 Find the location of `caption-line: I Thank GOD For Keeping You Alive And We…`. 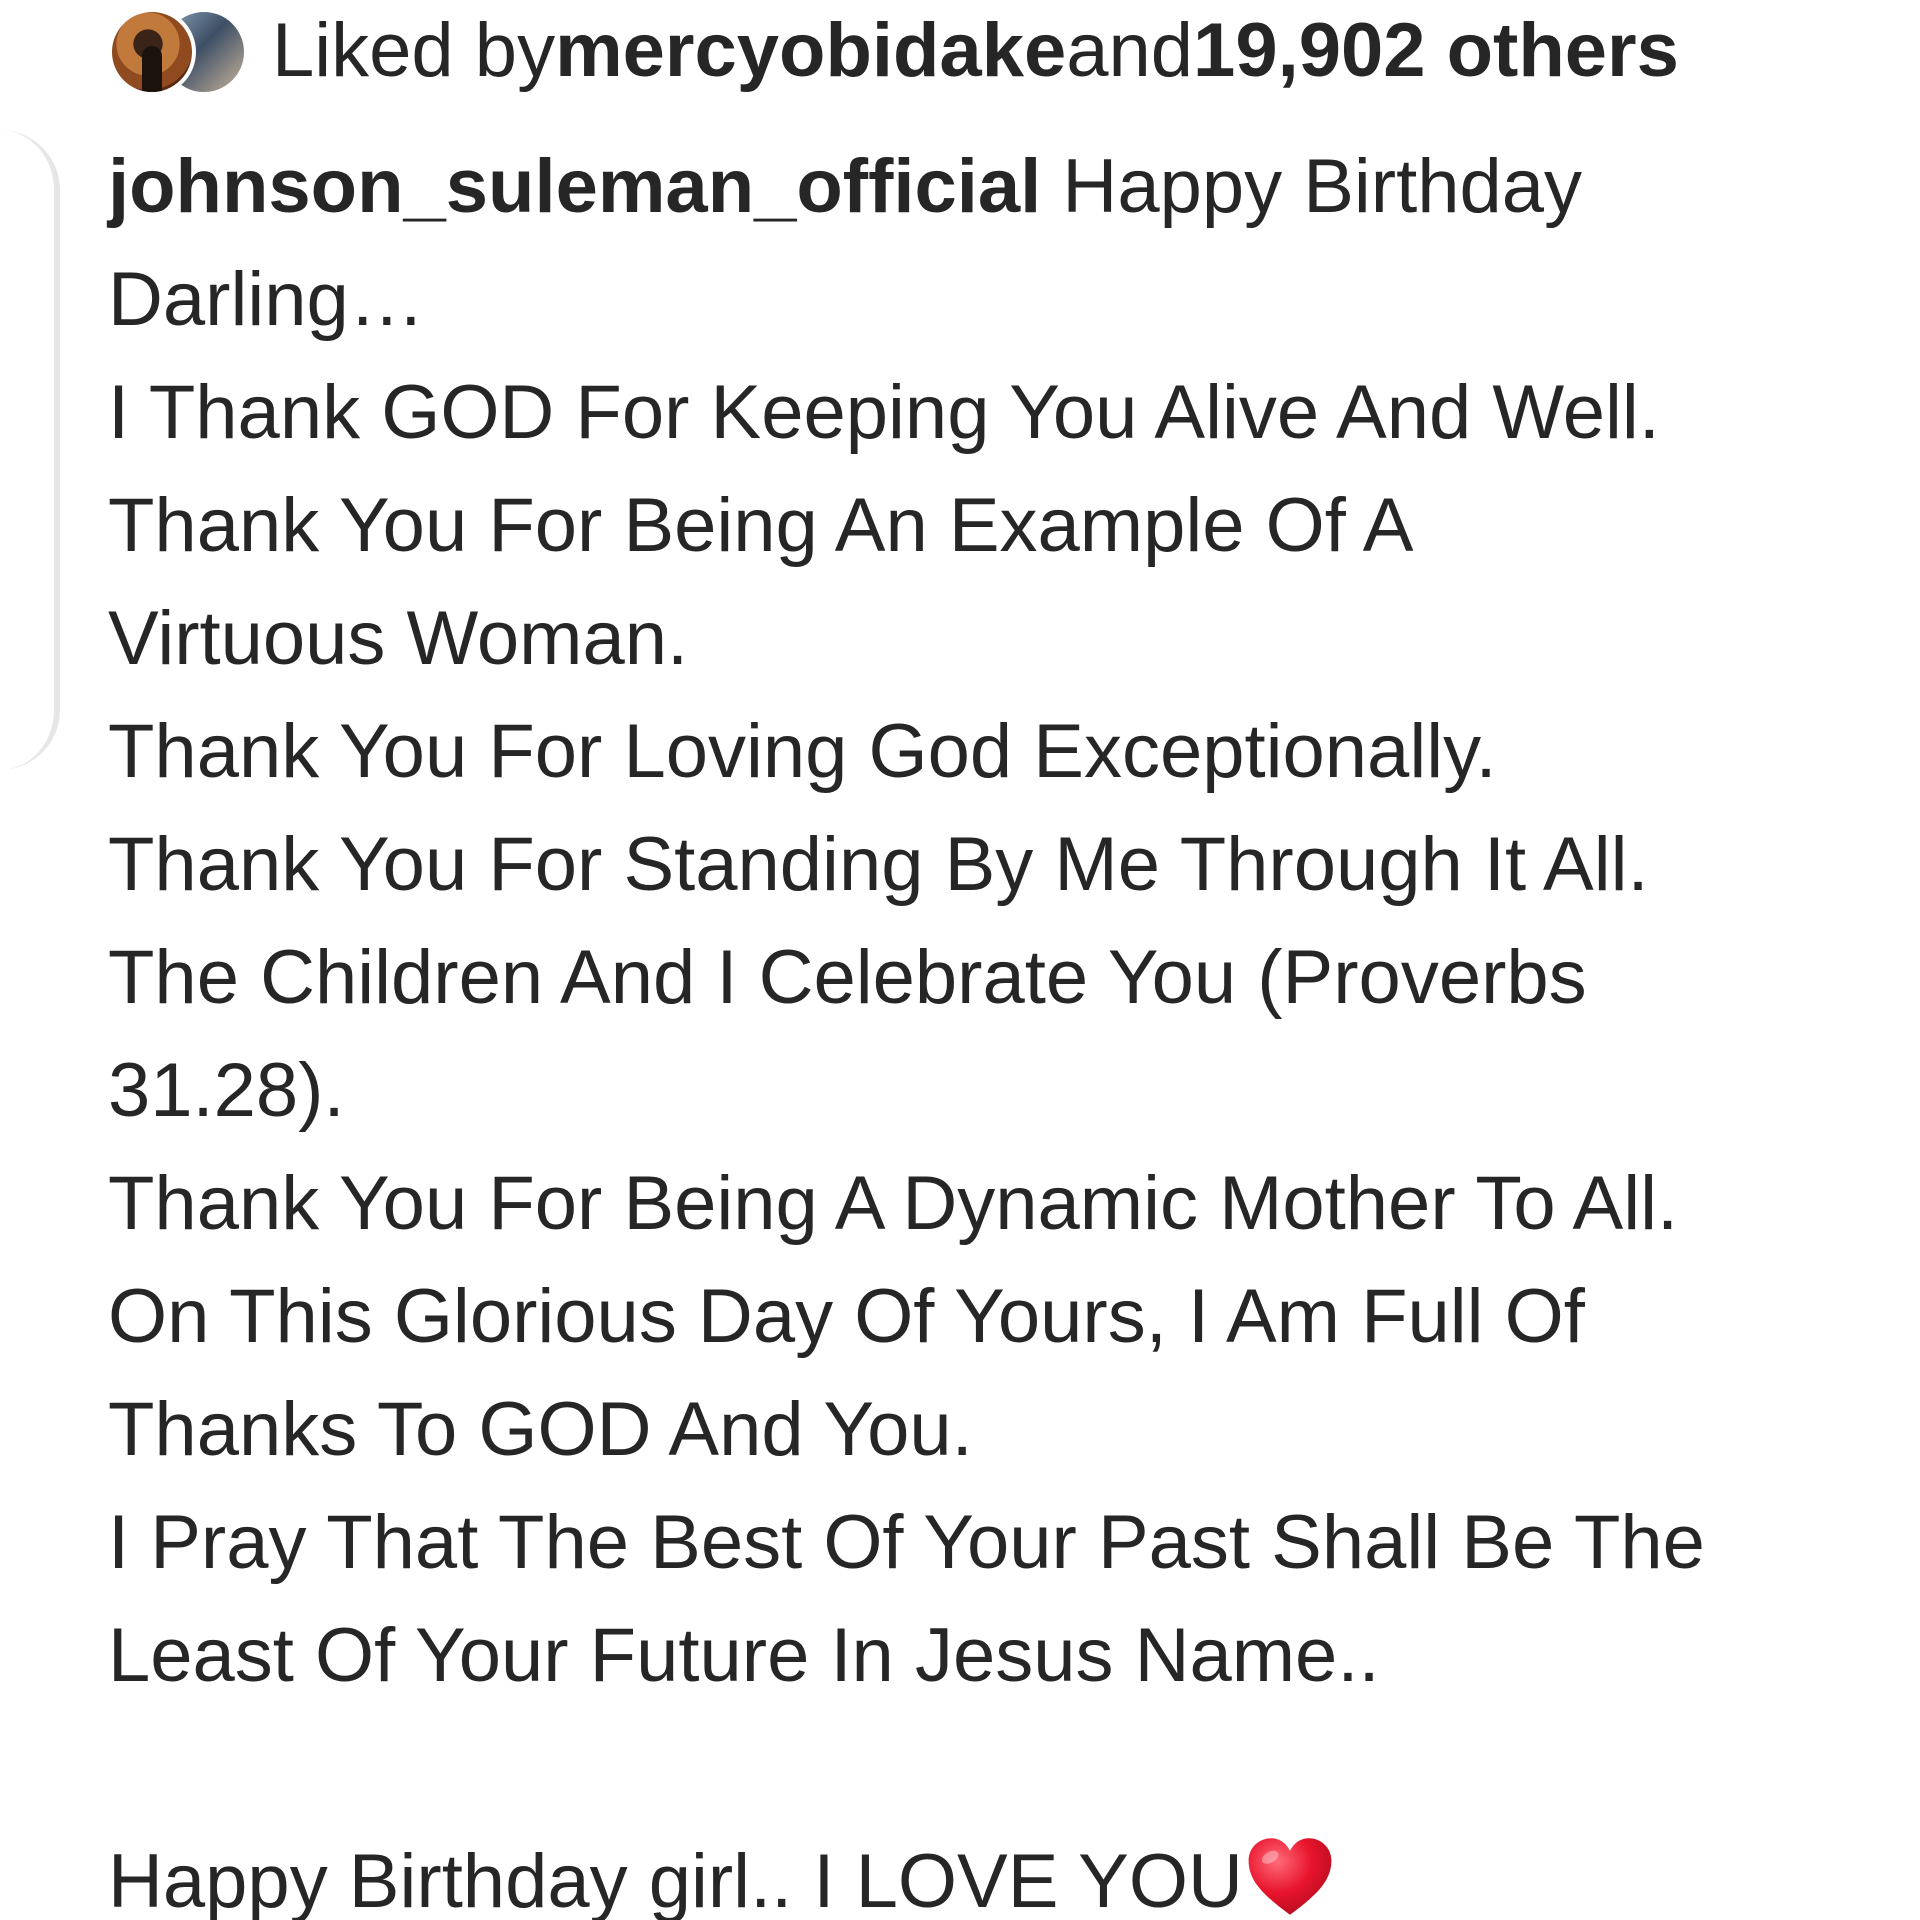

caption-line: I Thank GOD For Keeping You Alive And We… is located at coordinates (884, 412).